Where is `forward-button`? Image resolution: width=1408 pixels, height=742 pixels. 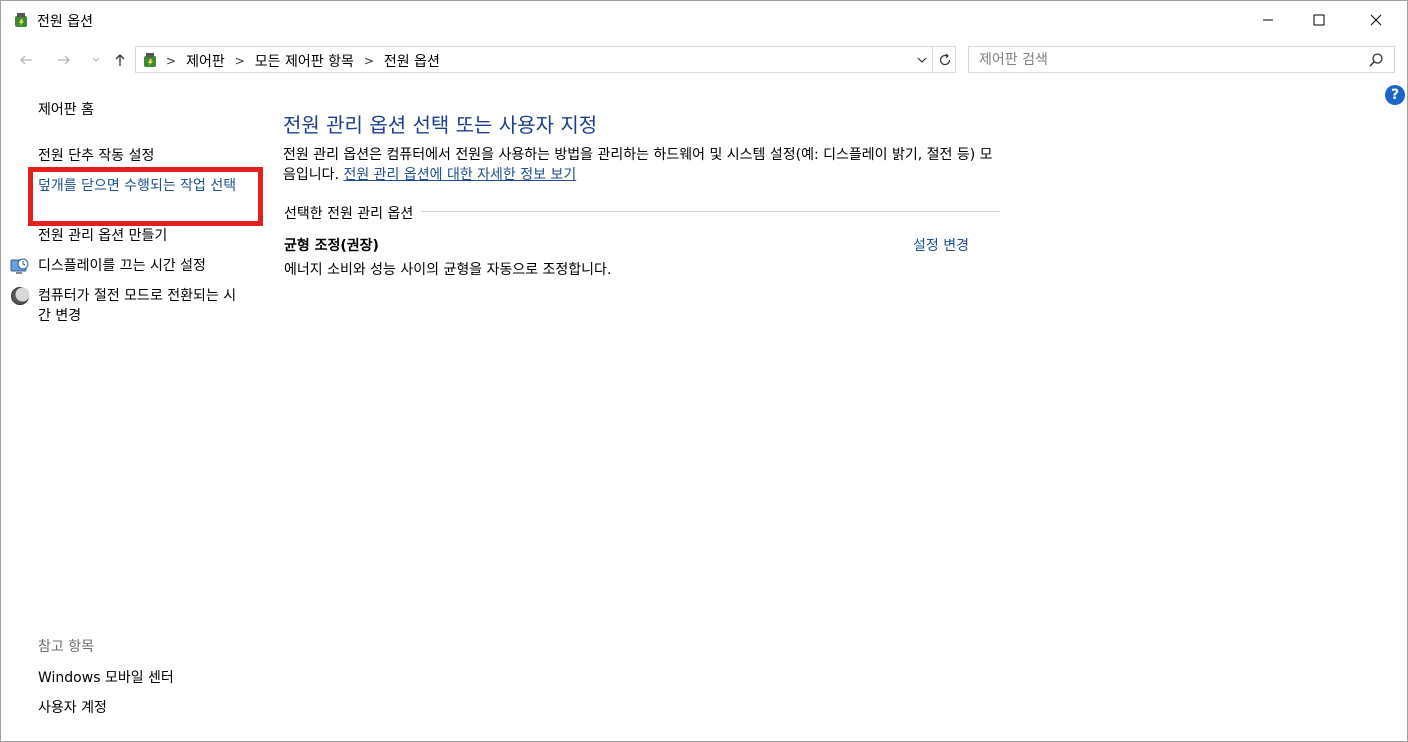 forward-button is located at coordinates (64, 60).